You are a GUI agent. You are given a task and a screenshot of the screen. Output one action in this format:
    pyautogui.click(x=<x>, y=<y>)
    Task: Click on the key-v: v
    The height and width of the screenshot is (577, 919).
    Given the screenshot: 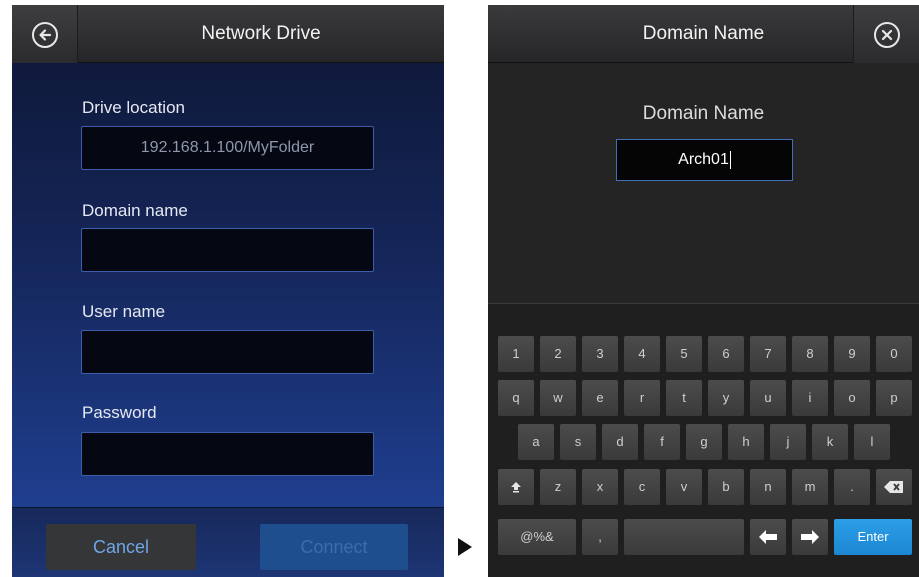 What is the action you would take?
    pyautogui.click(x=684, y=487)
    